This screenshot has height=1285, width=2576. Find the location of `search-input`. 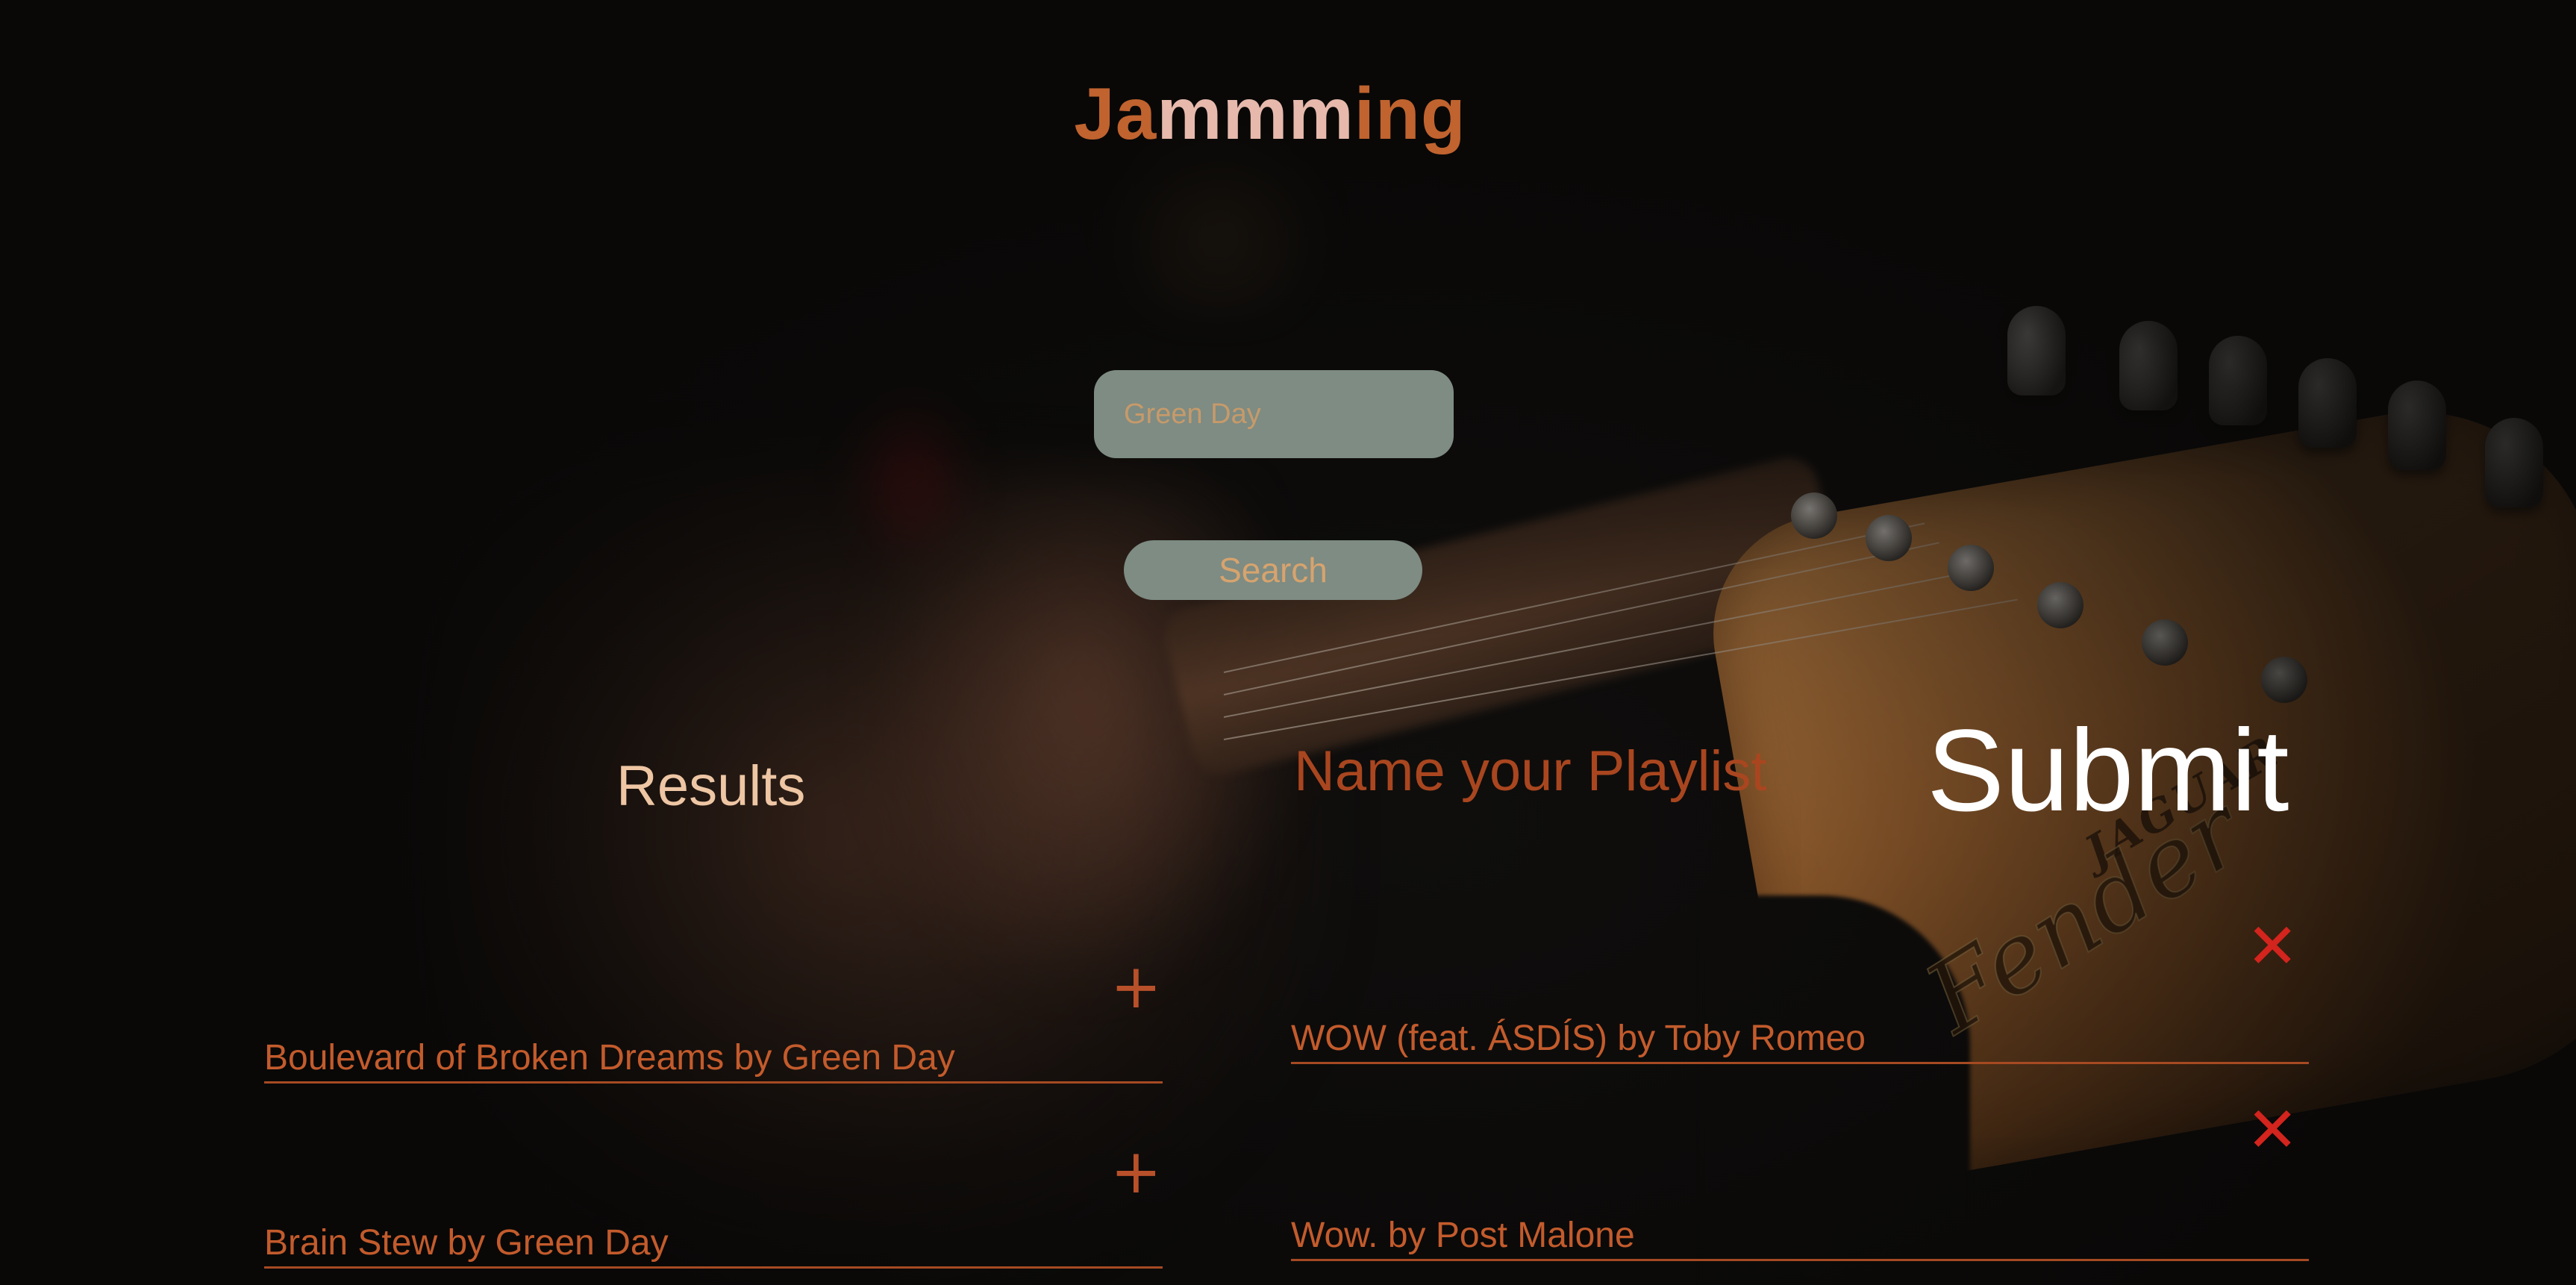

search-input is located at coordinates (1274, 414).